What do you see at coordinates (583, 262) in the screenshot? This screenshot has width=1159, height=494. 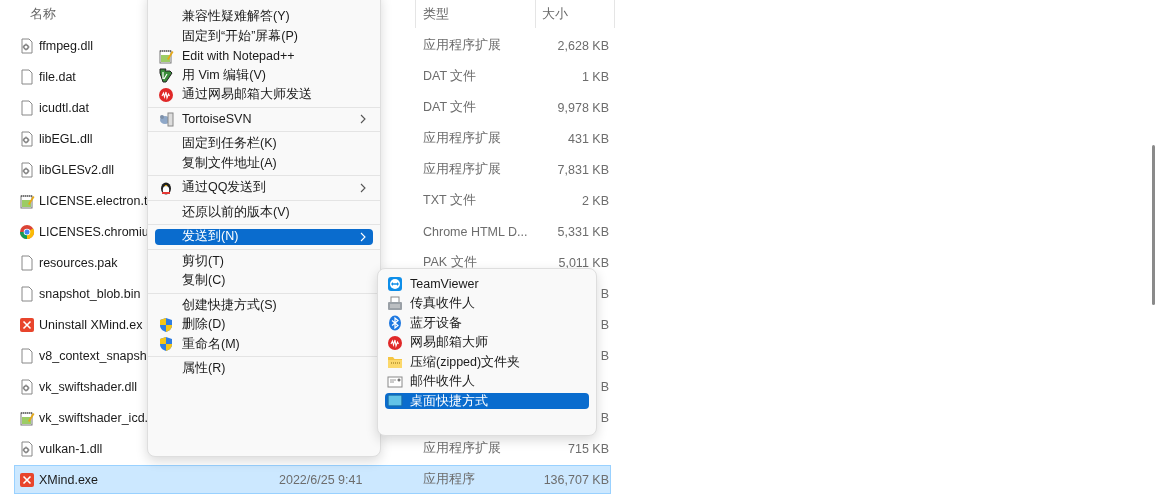 I see `size-text: 5,011 KB` at bounding box center [583, 262].